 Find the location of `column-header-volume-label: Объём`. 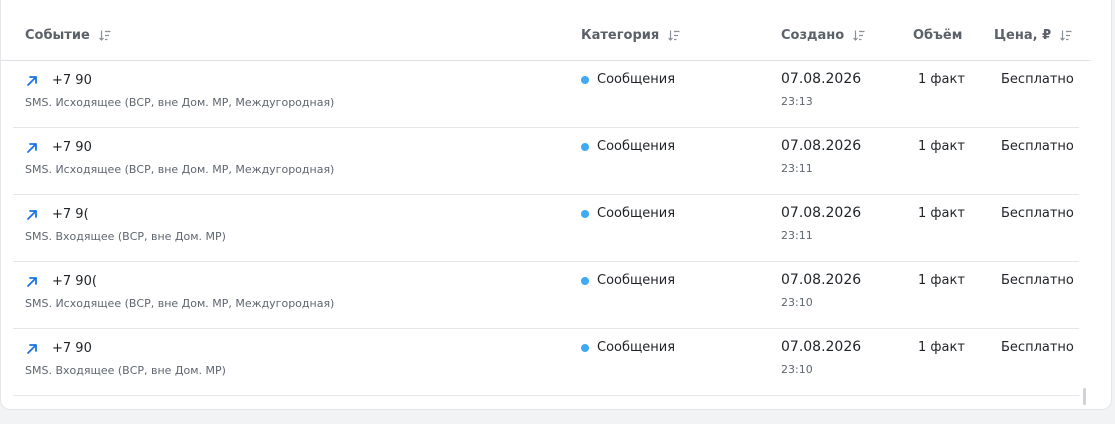

column-header-volume-label: Объём is located at coordinates (938, 35).